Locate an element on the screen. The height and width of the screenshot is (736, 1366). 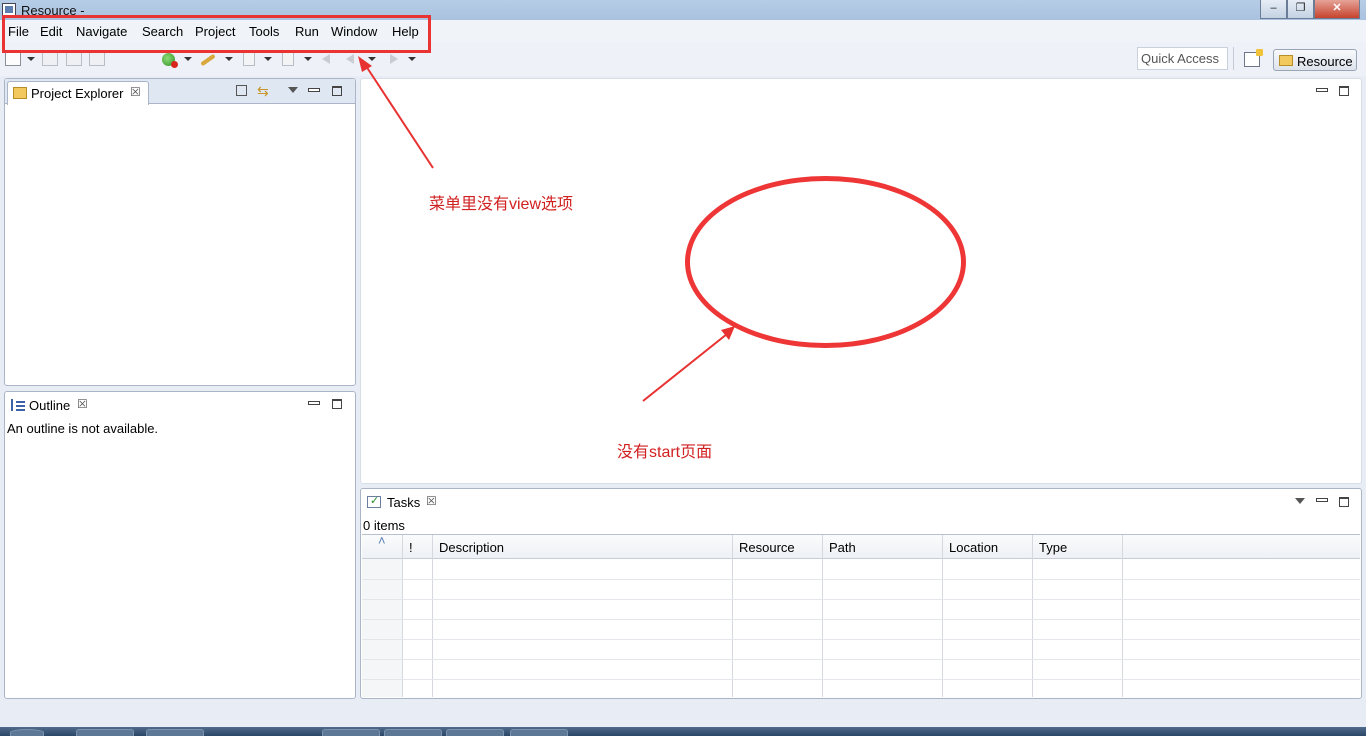
project-explorer-panel: Project Explorer ☒ ⇆ is located at coordinates (180, 232).